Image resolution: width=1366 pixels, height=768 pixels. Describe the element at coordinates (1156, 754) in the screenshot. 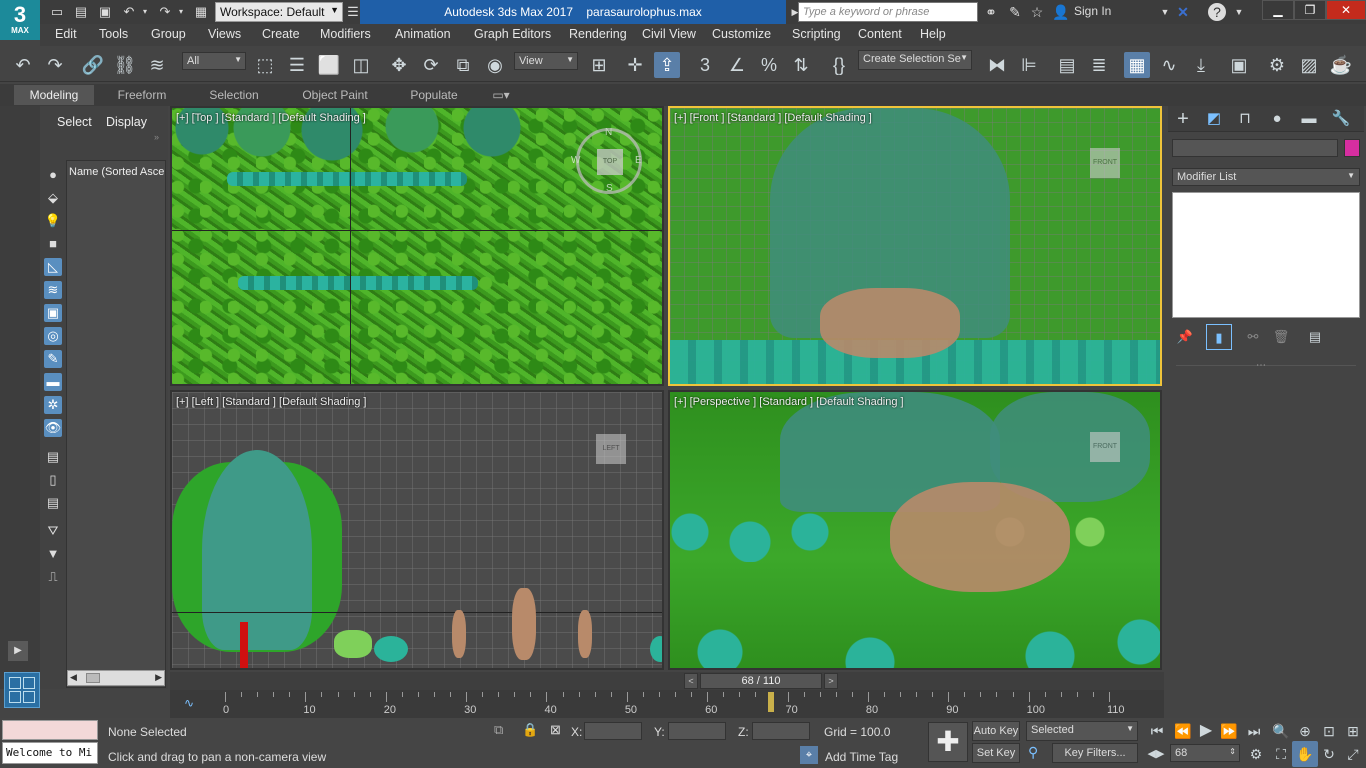

I see `key-mode-toggle-icon: ◀▶` at that location.